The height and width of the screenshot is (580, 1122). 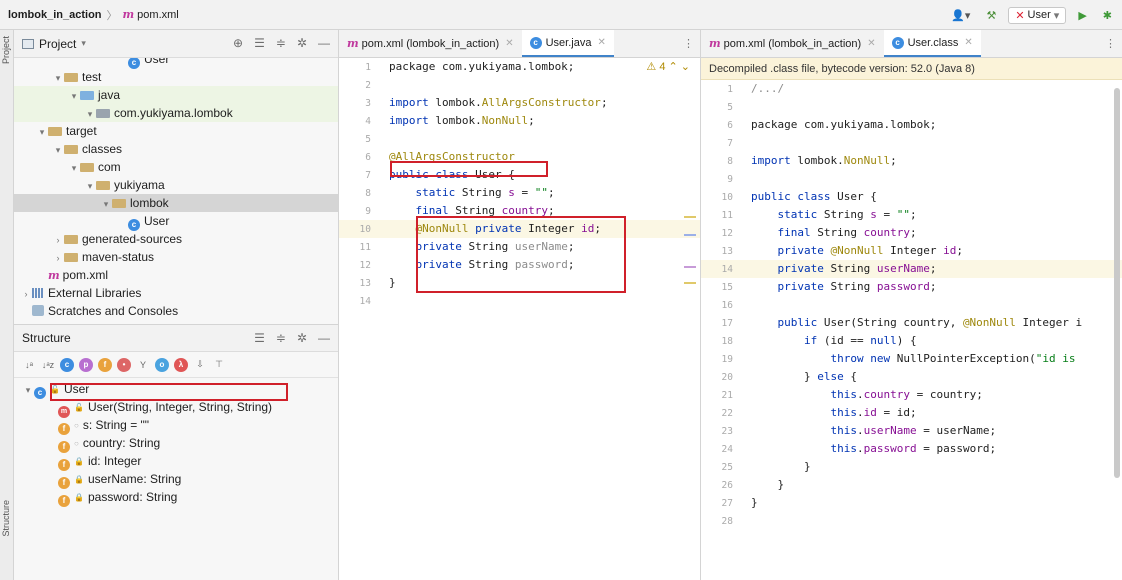 What do you see at coordinates (911, 89) in the screenshot?
I see `code-line: 1 /.../` at bounding box center [911, 89].